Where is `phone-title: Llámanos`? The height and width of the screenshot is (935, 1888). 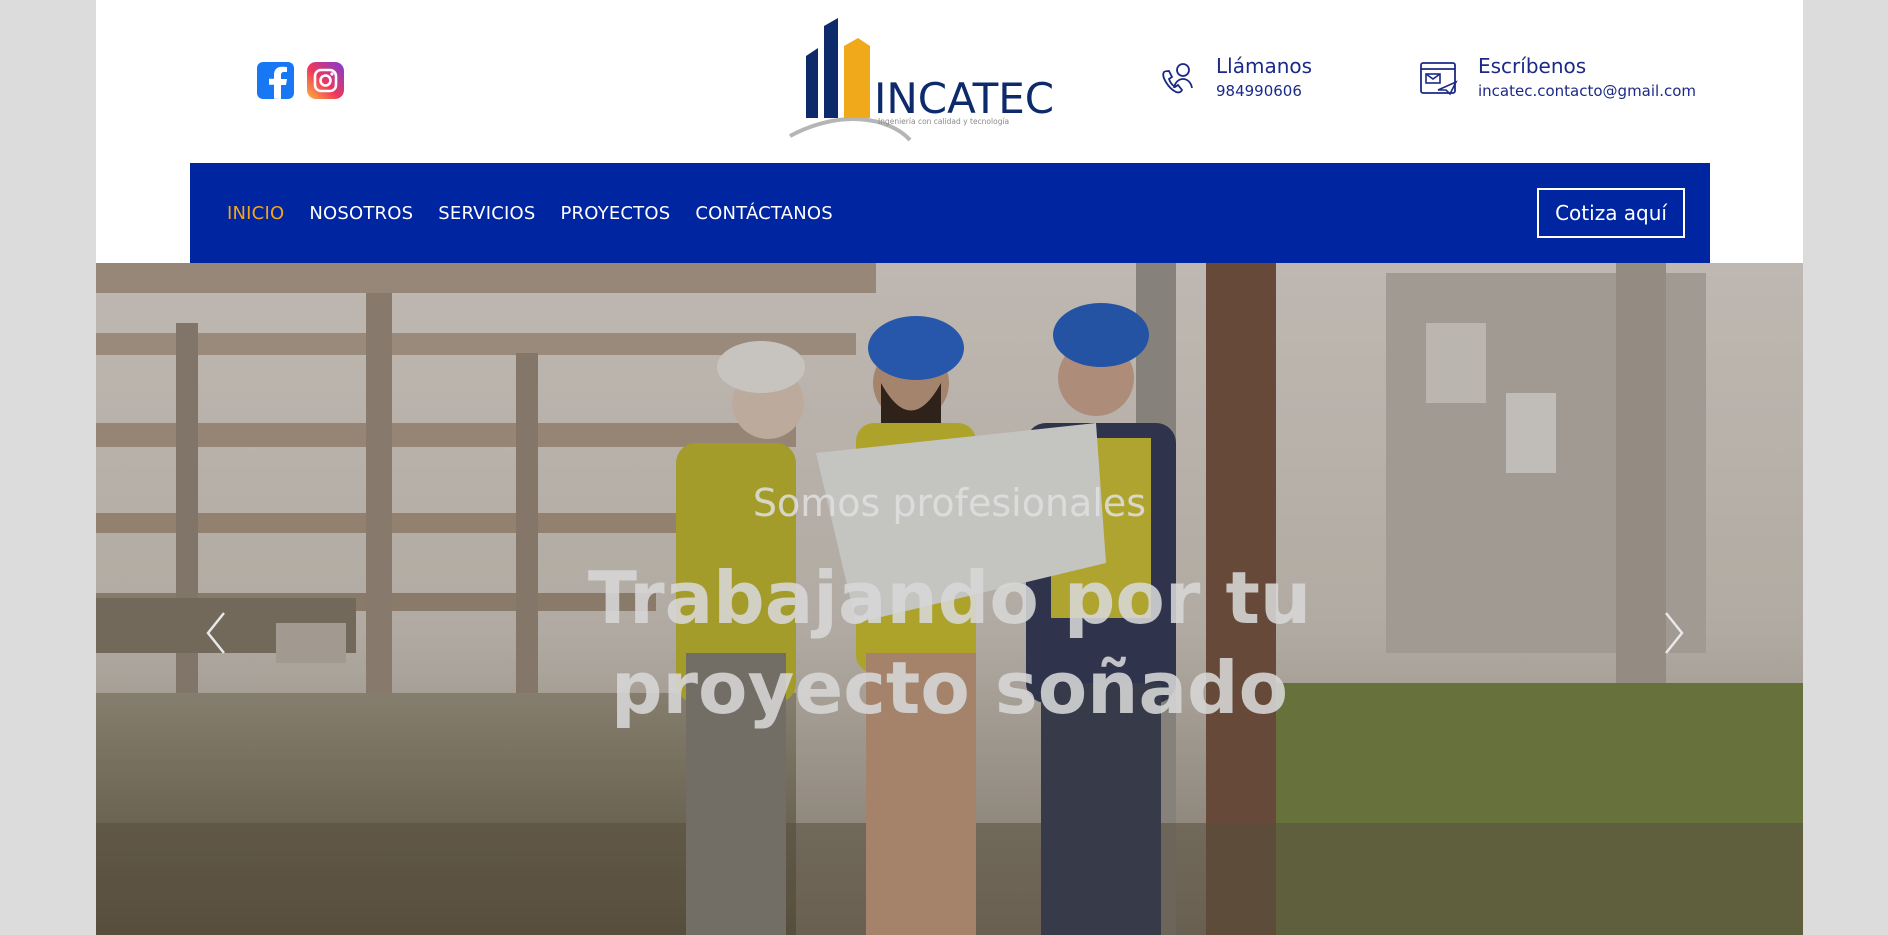 phone-title: Llámanos is located at coordinates (1264, 66).